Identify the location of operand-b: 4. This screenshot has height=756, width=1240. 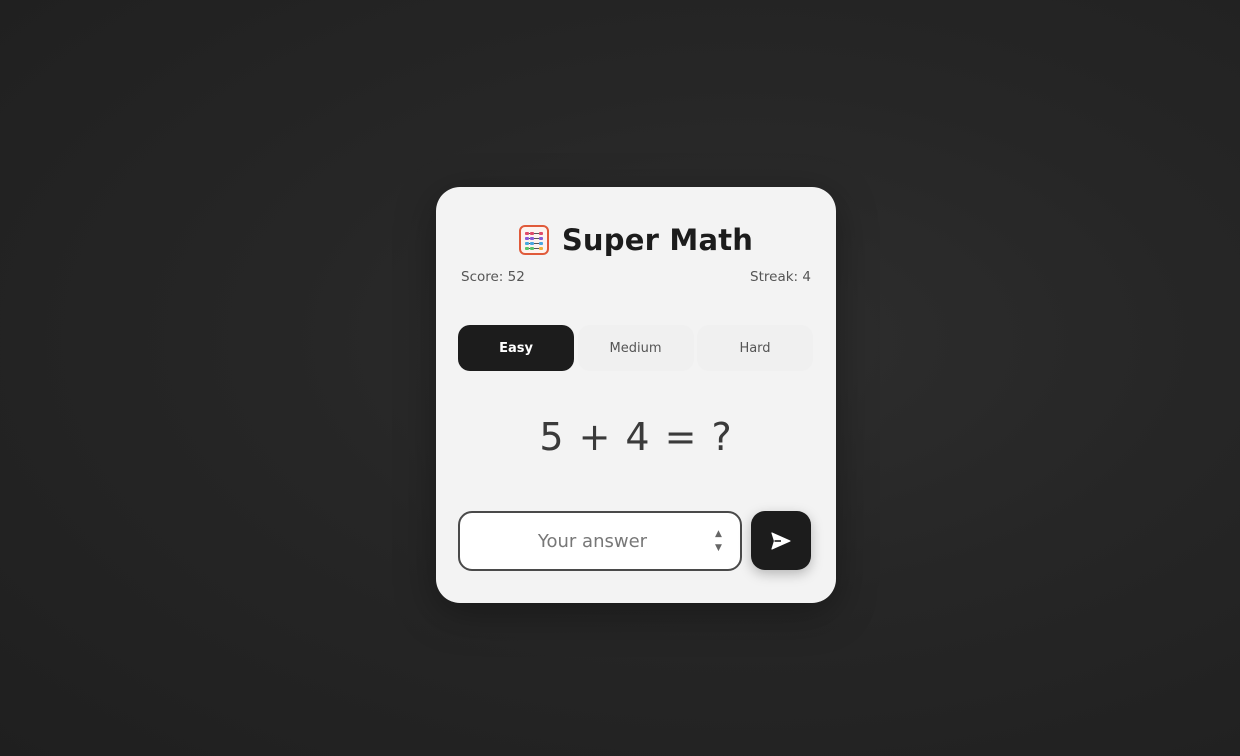
(638, 437).